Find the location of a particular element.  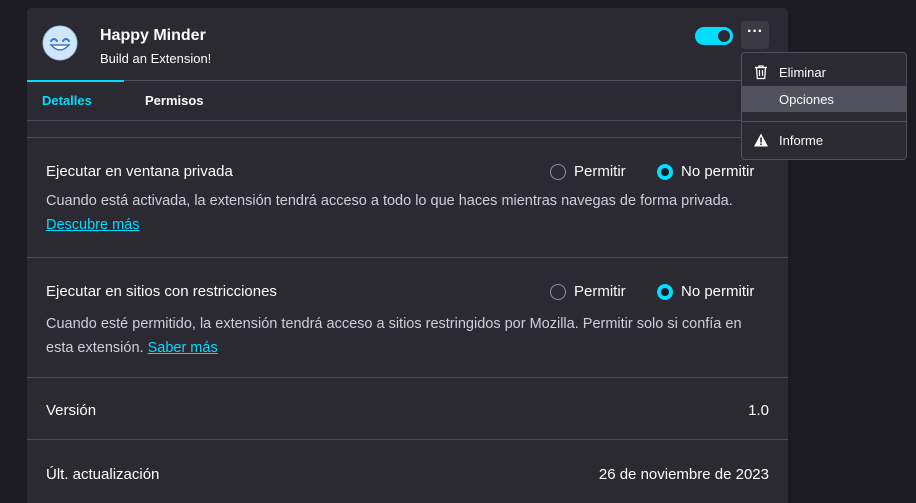

menu-item-report: Informe is located at coordinates (824, 140).